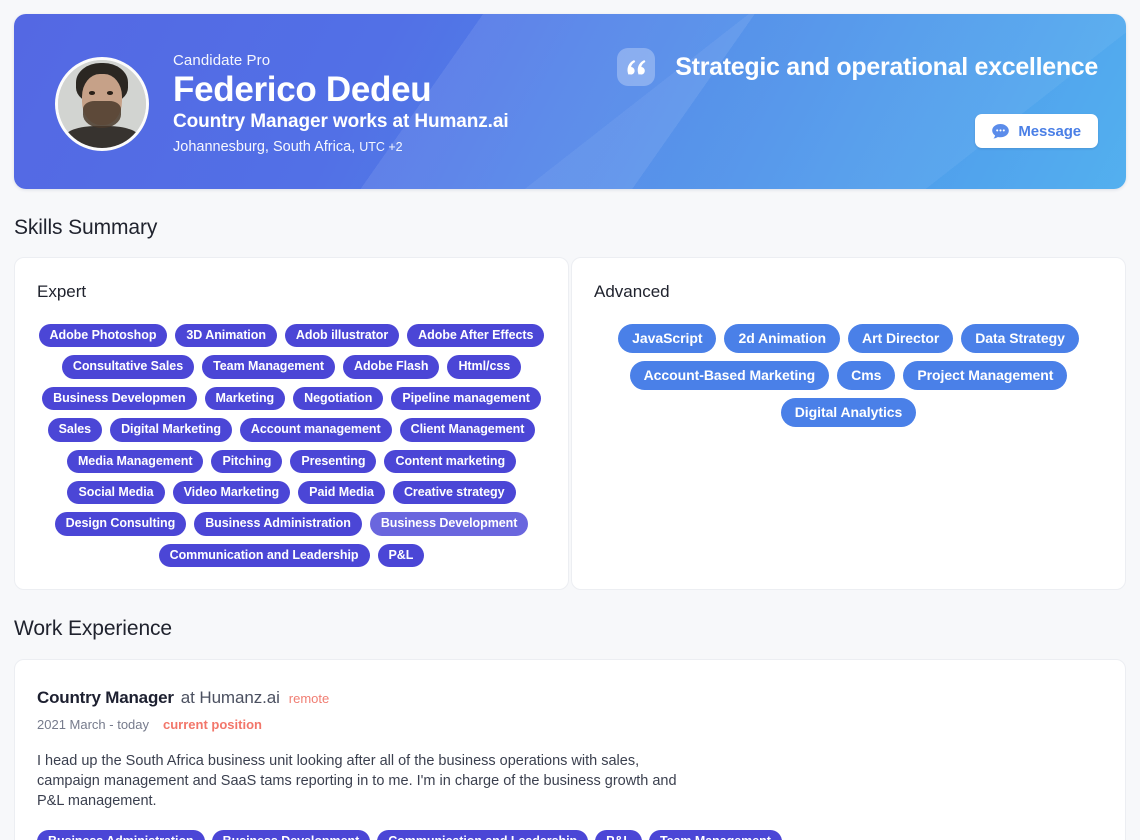 The image size is (1140, 840). I want to click on skill-tag: Design Consulting, so click(120, 524).